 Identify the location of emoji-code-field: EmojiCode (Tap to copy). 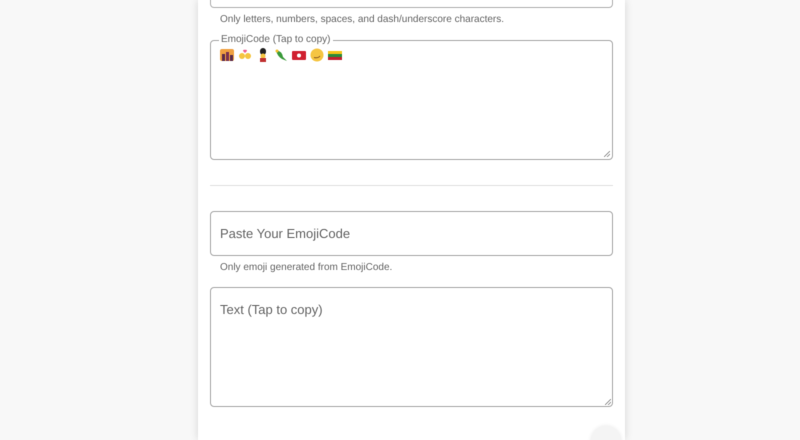
(411, 97).